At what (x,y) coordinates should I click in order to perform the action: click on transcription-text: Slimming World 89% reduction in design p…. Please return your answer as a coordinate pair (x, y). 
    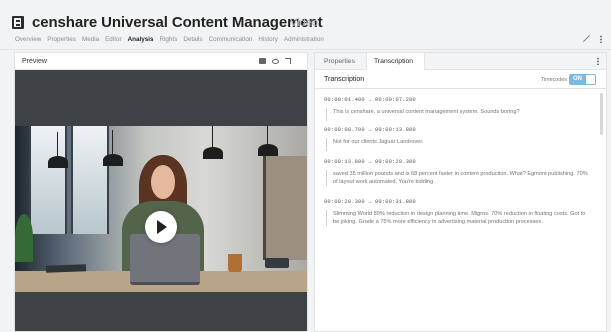
    Looking at the image, I should click on (459, 218).